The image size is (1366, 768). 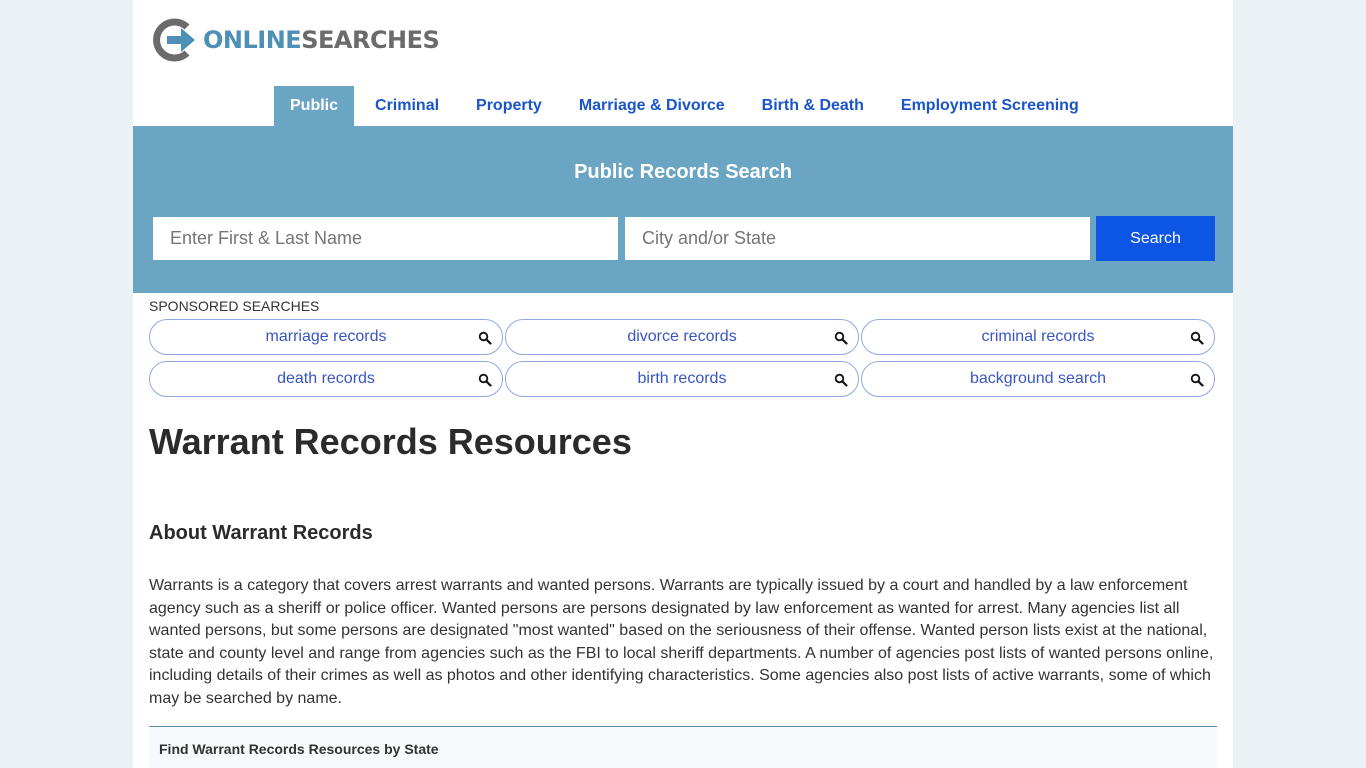 I want to click on nav-criminal: Criminal, so click(x=407, y=106).